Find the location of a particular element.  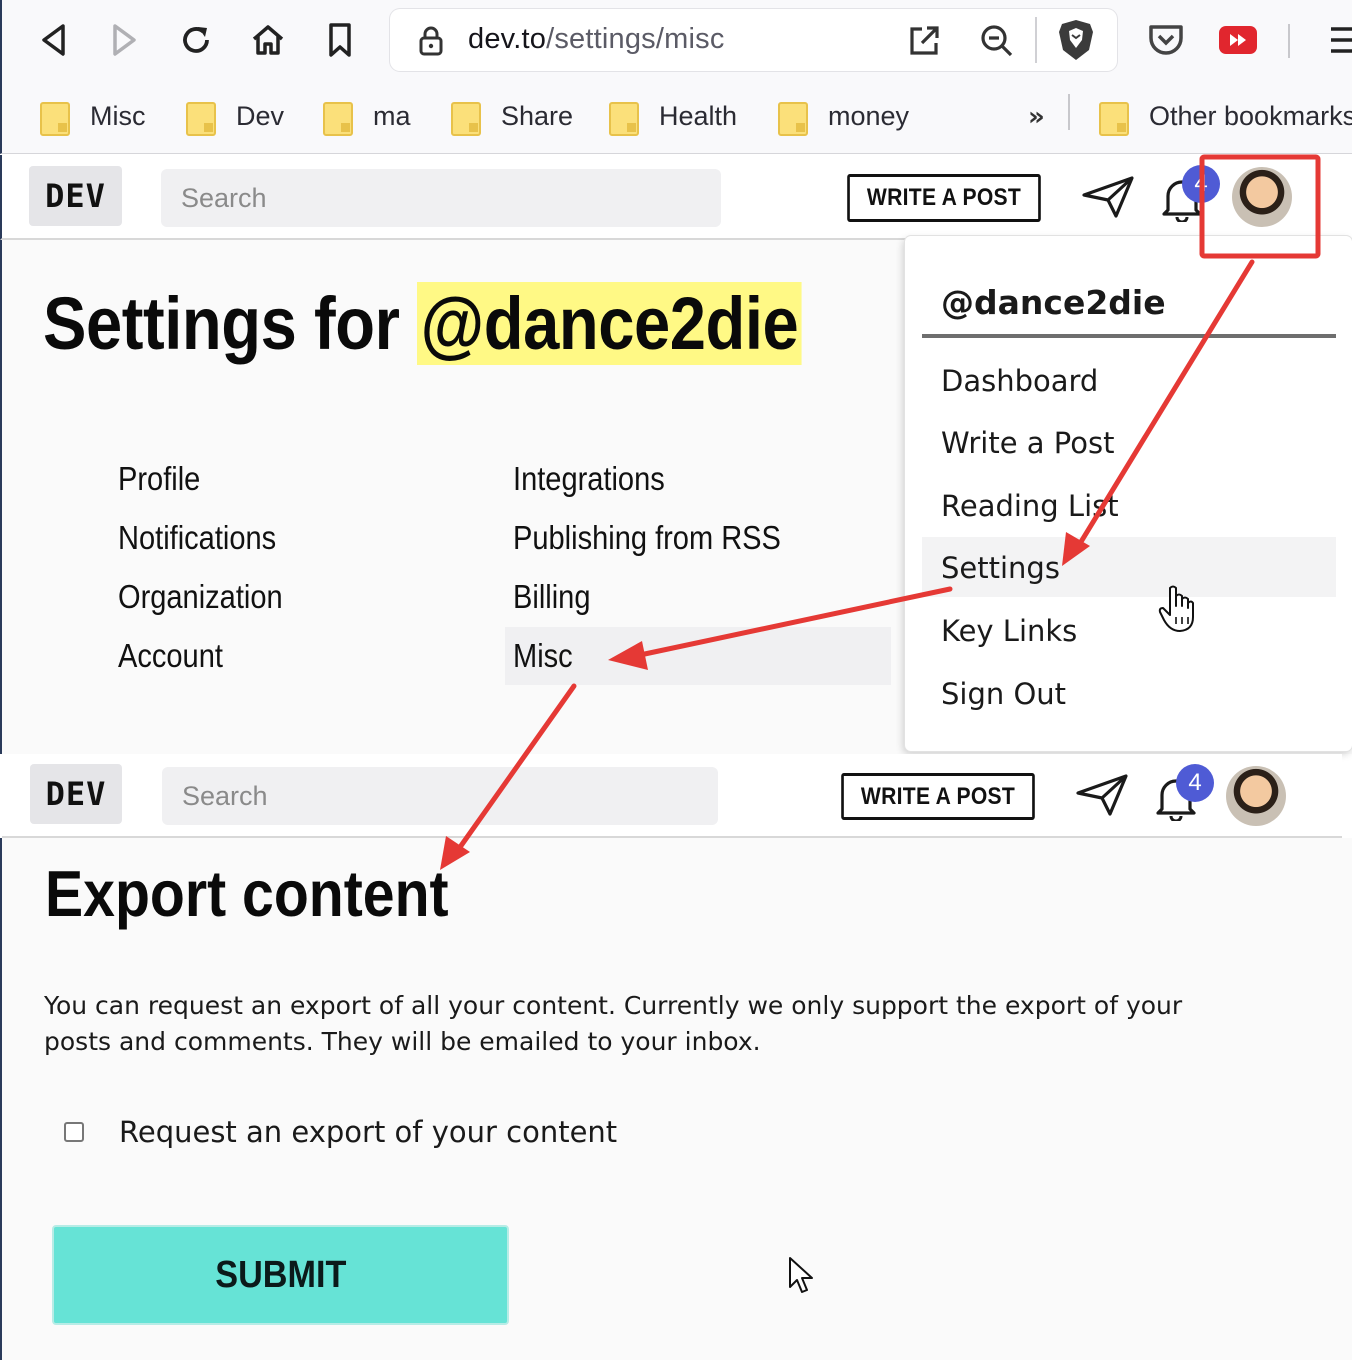

hand-cursor-icon is located at coordinates (1177, 611).